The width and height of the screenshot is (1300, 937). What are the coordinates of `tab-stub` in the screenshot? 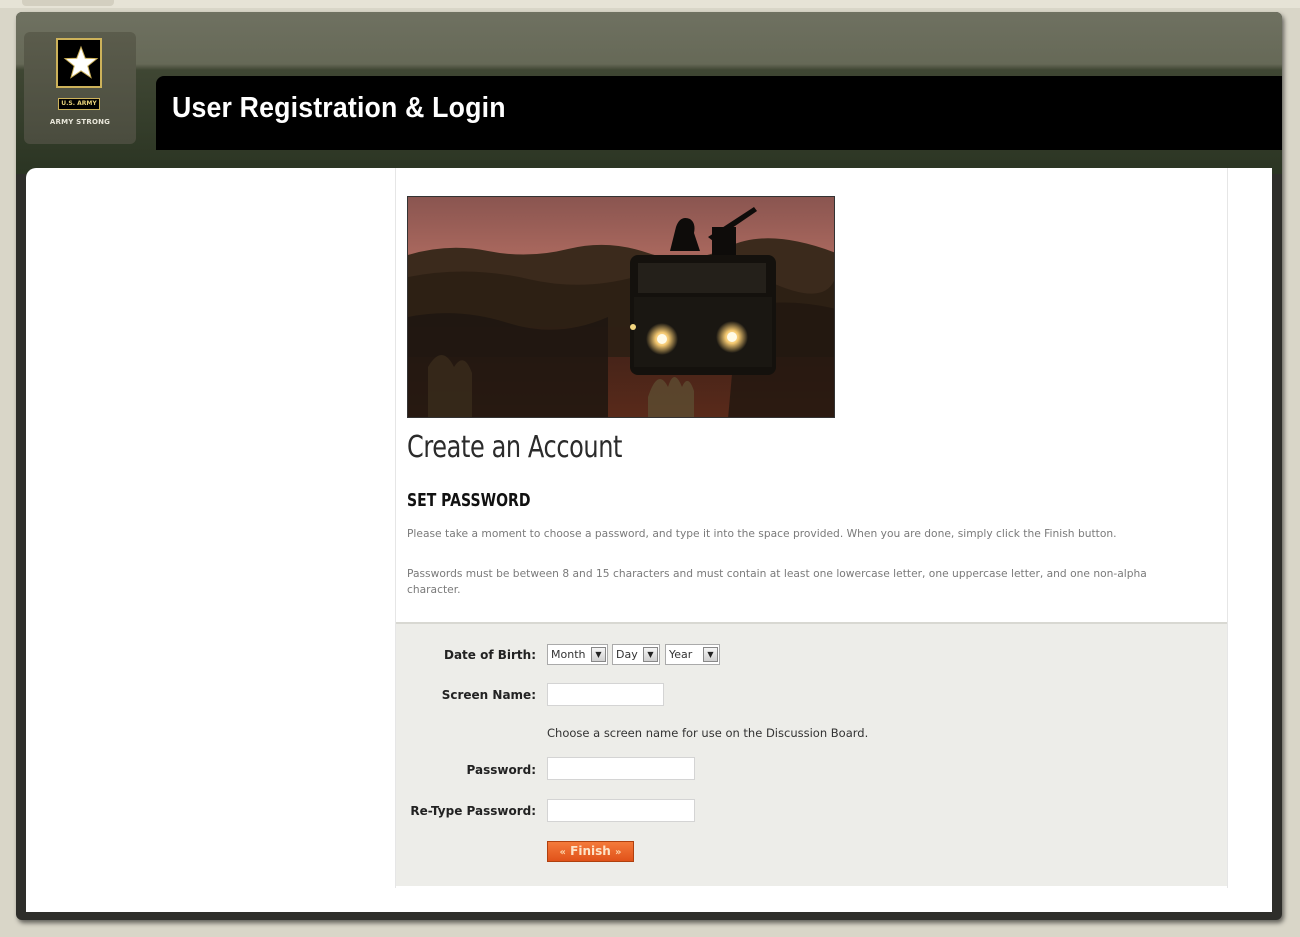 It's located at (68, 3).